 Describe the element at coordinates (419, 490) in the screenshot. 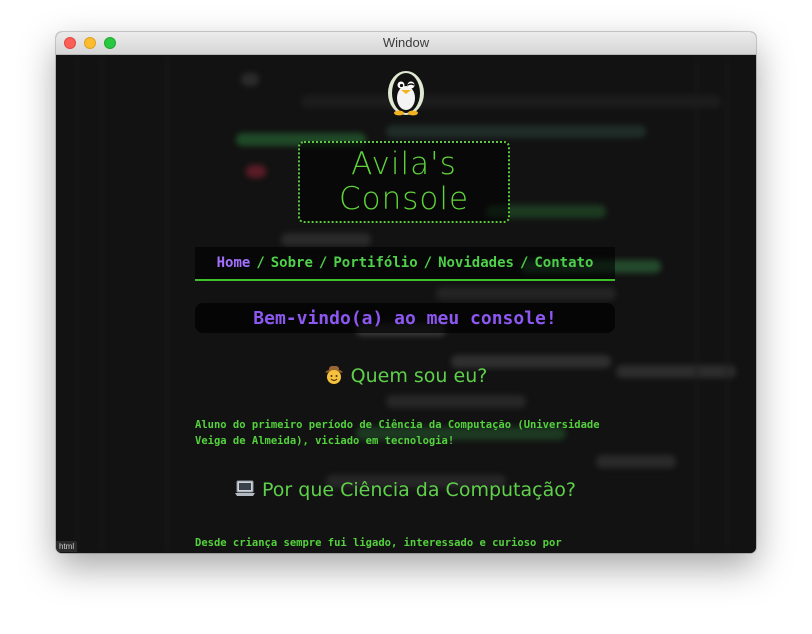

I see `section-title-why-cs: Por que Ciência da Computação?` at that location.